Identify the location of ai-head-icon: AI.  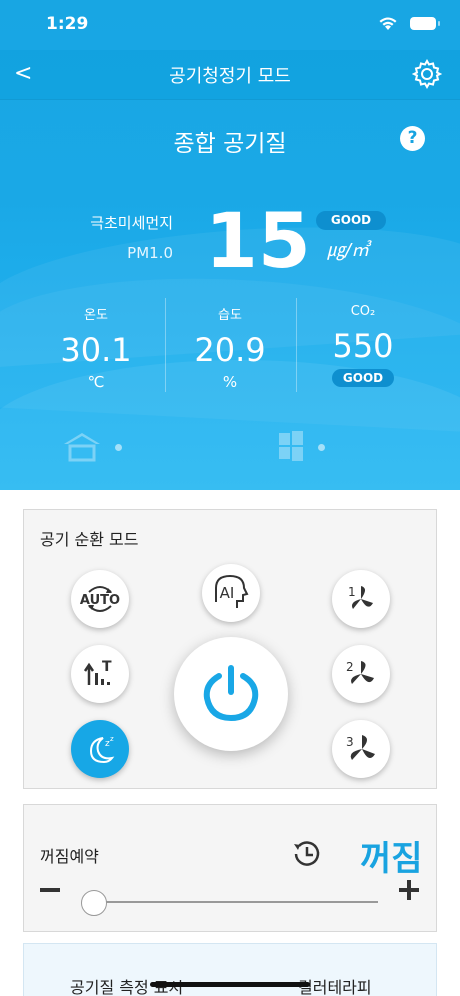
(232, 591).